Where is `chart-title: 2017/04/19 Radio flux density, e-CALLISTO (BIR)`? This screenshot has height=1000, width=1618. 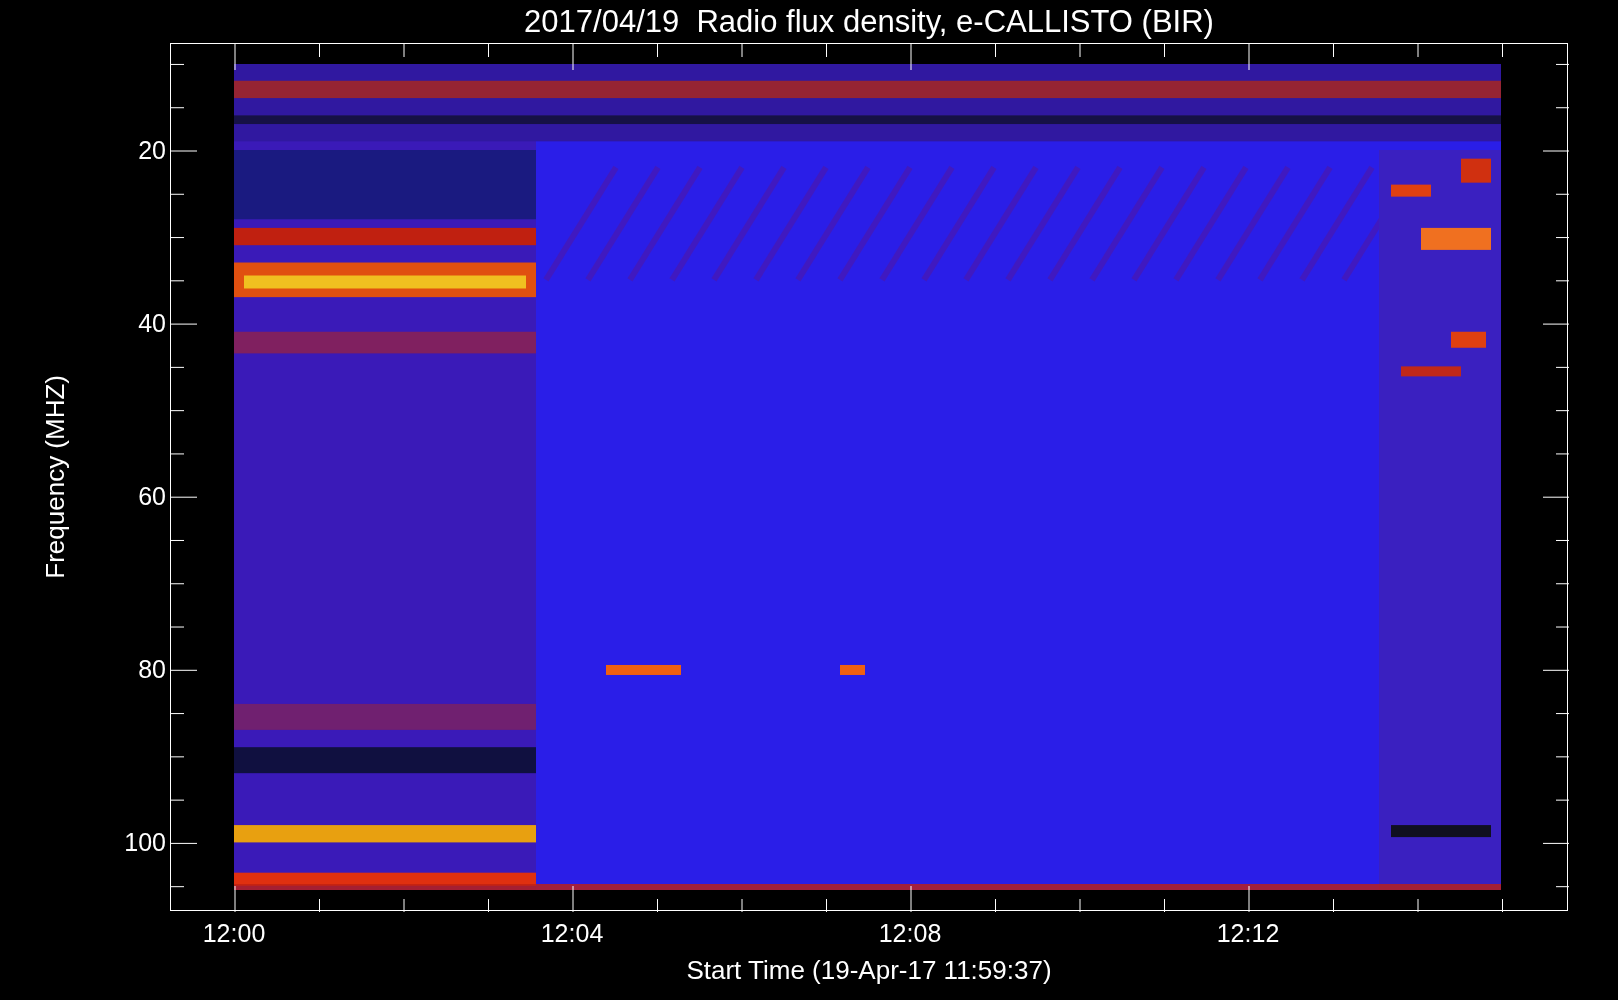
chart-title: 2017/04/19 Radio flux density, e-CALLISTO (BIR) is located at coordinates (869, 21).